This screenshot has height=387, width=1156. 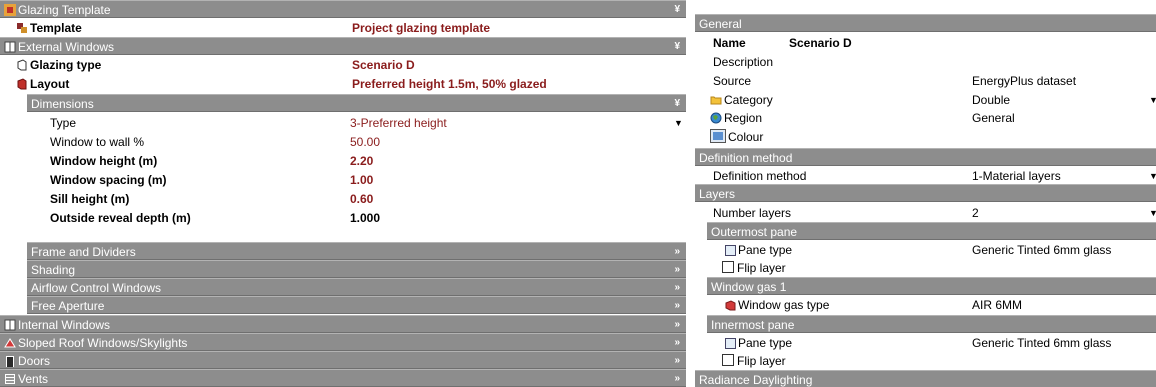 I want to click on glazing-type-value: Scenario D, so click(x=383, y=65).